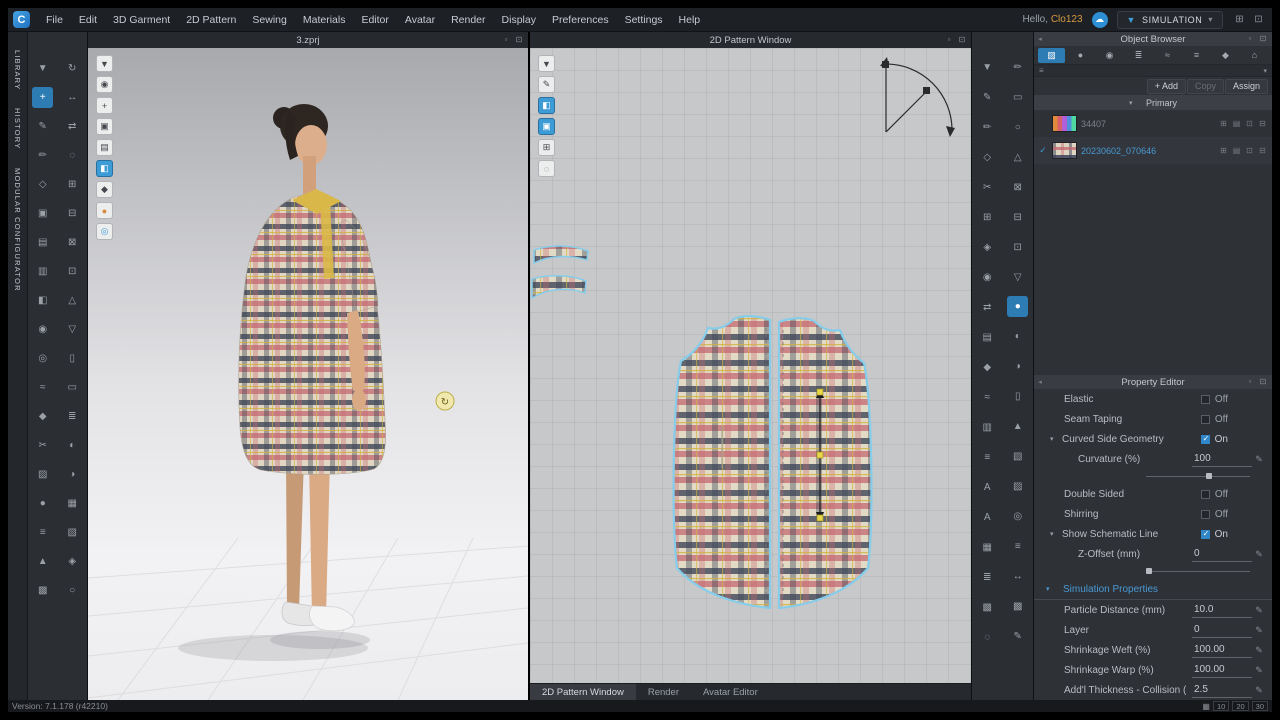 This screenshot has height=720, width=1280. What do you see at coordinates (1222, 610) in the screenshot?
I see `particle-distance-input: 10.0` at bounding box center [1222, 610].